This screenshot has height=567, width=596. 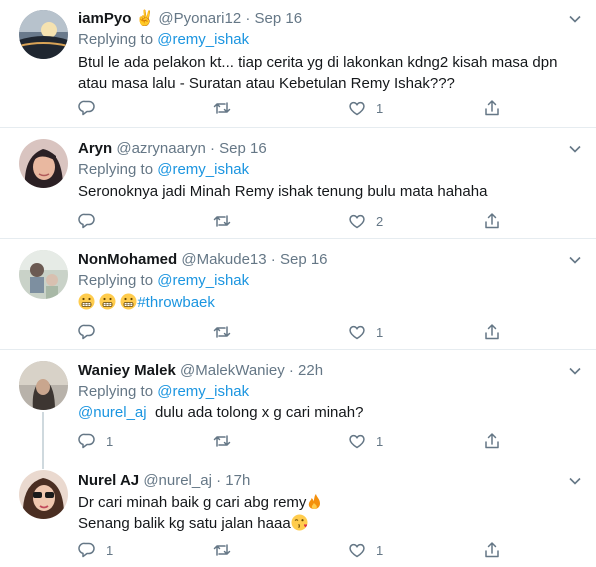 I want to click on display-name: iamPyo, so click(x=104, y=18).